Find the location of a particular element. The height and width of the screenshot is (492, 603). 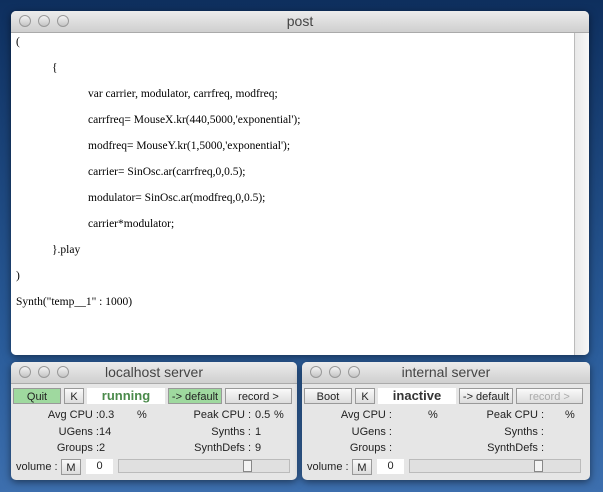

title-bar: post is located at coordinates (300, 22).